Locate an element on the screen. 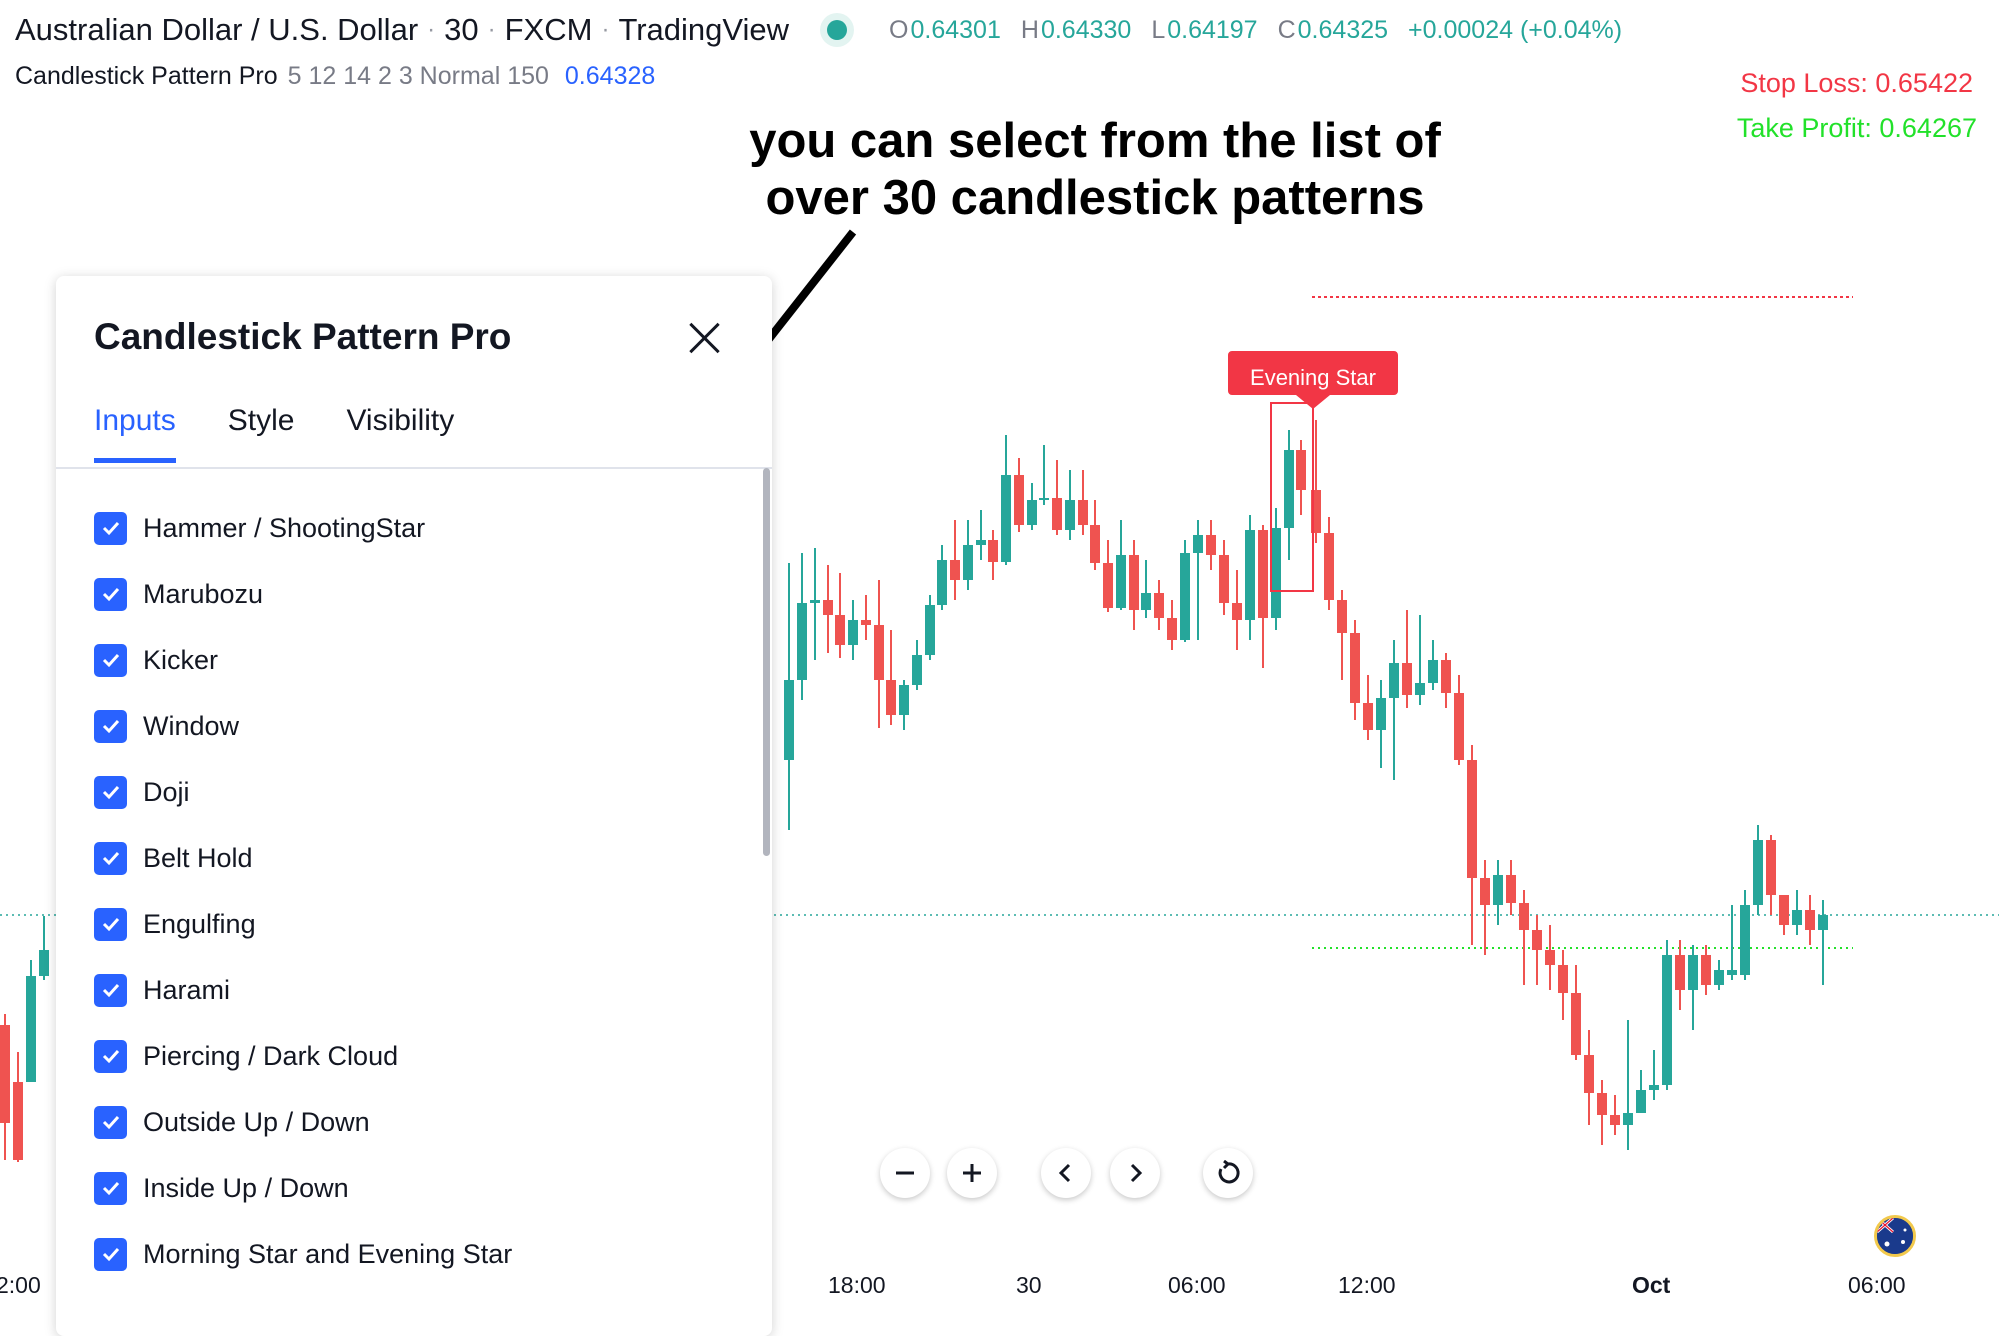 The width and height of the screenshot is (1999, 1336). pattern-option-label: Harami is located at coordinates (187, 989).